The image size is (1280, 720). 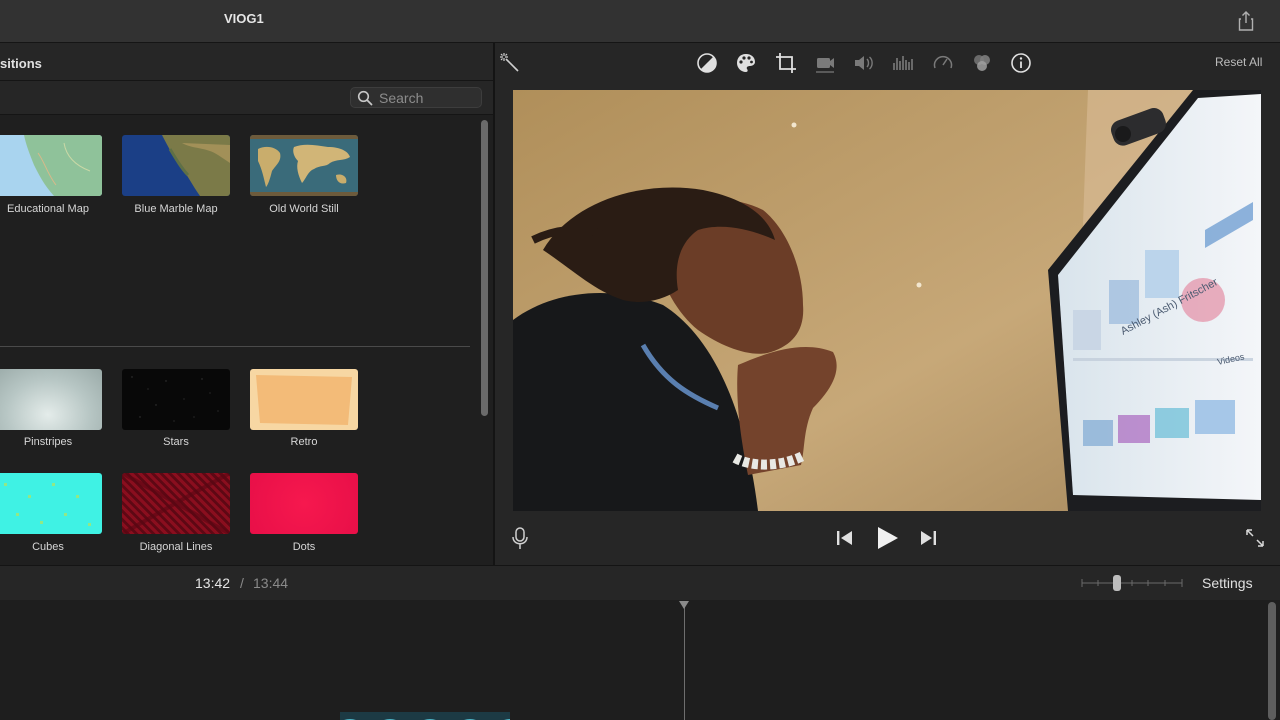 What do you see at coordinates (428, 98) in the screenshot?
I see `search-input` at bounding box center [428, 98].